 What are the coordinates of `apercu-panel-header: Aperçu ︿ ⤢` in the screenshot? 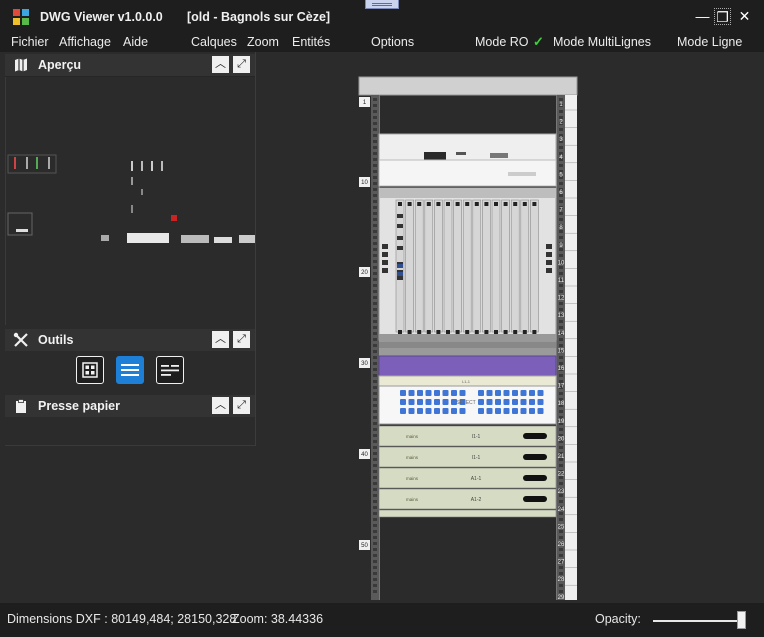 It's located at (130, 65).